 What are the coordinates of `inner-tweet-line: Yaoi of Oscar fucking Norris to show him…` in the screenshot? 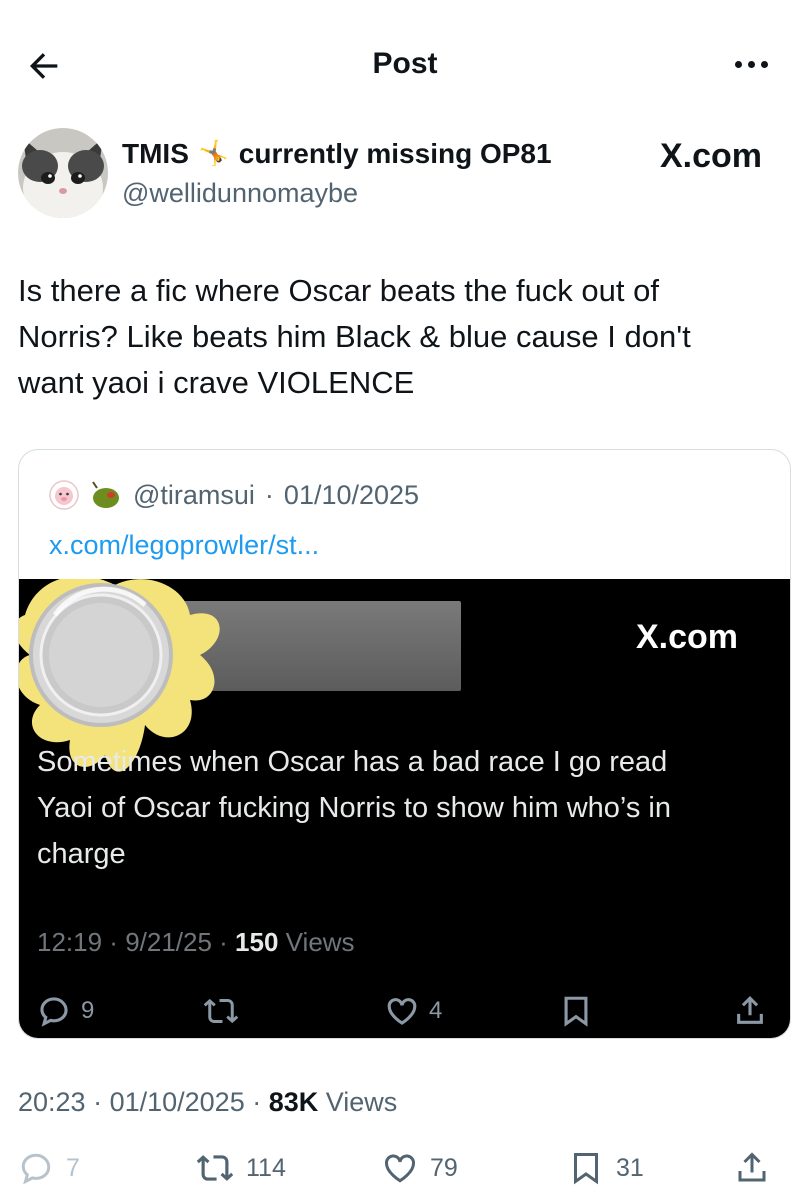 It's located at (354, 808).